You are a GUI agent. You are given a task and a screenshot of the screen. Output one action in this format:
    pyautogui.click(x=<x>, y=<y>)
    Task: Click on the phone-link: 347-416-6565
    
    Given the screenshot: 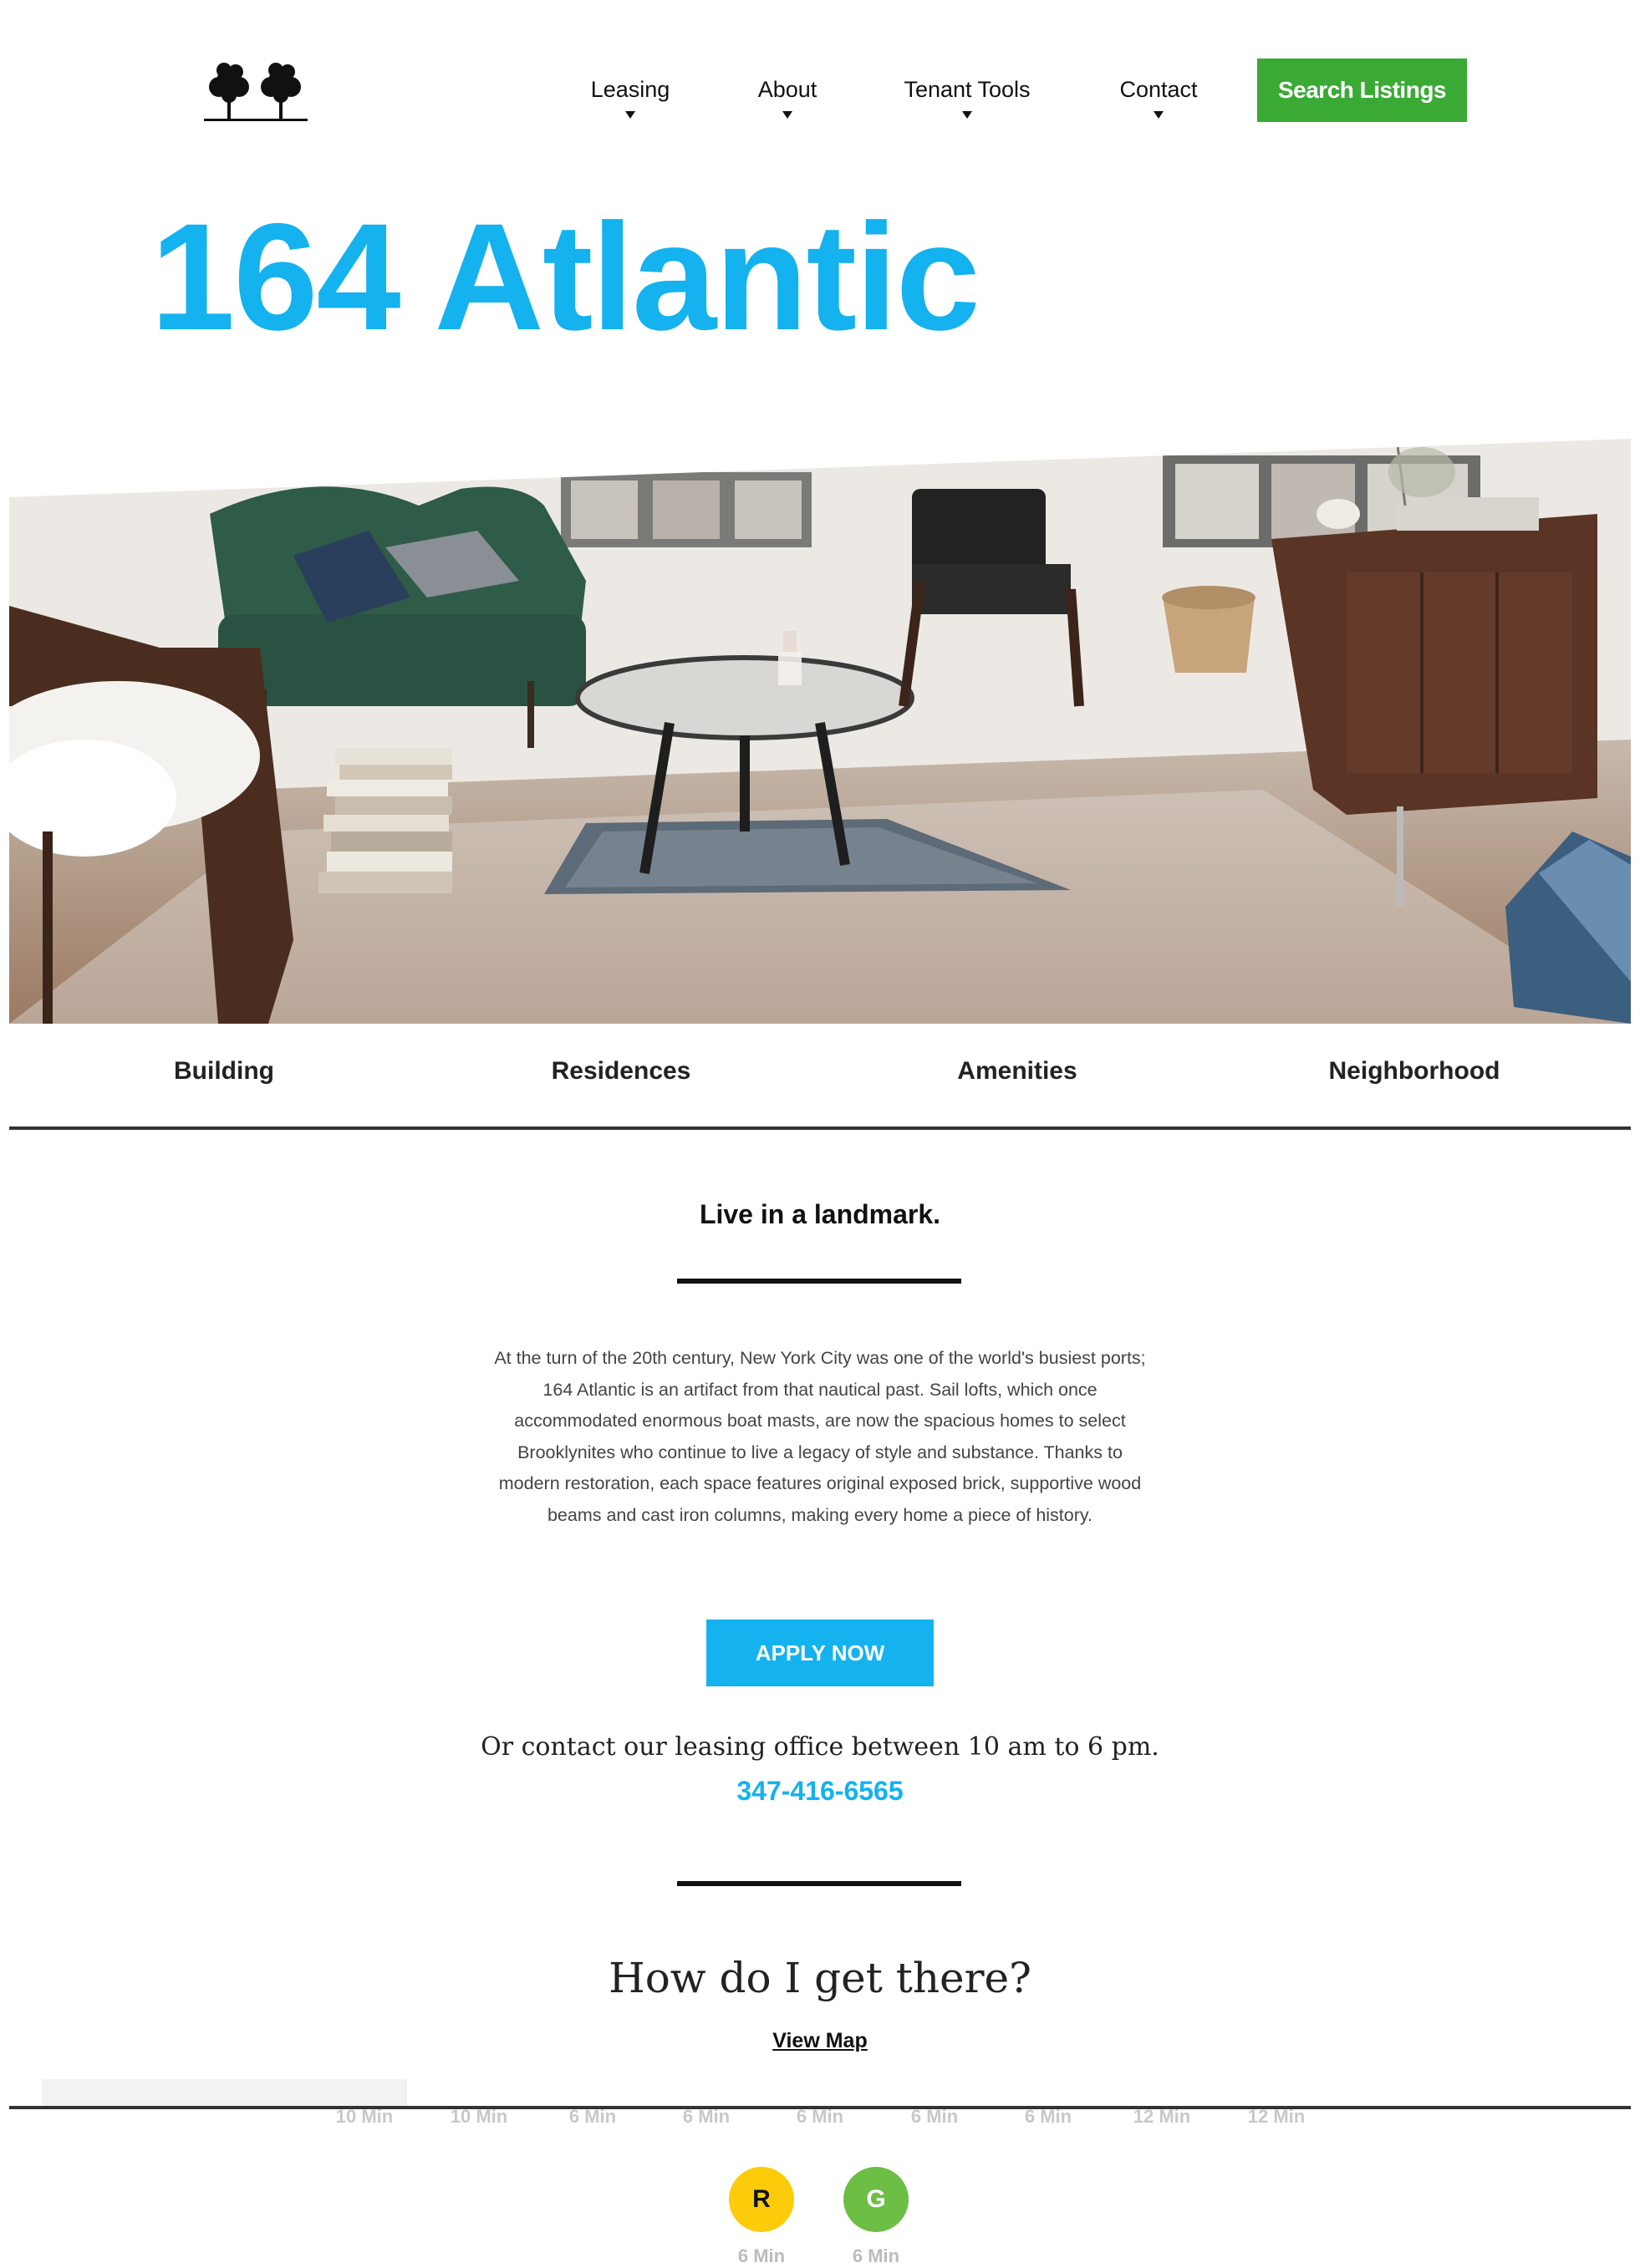 What is the action you would take?
    pyautogui.click(x=820, y=1791)
    